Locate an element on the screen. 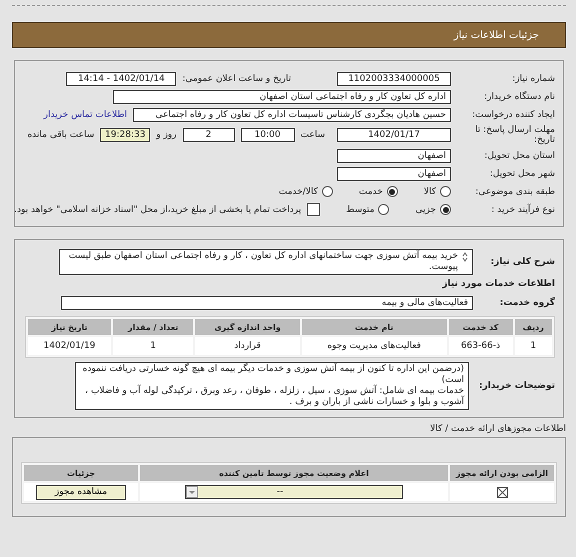  section-heading: اطلاعات خدمات مورد نیاز is located at coordinates (498, 284).